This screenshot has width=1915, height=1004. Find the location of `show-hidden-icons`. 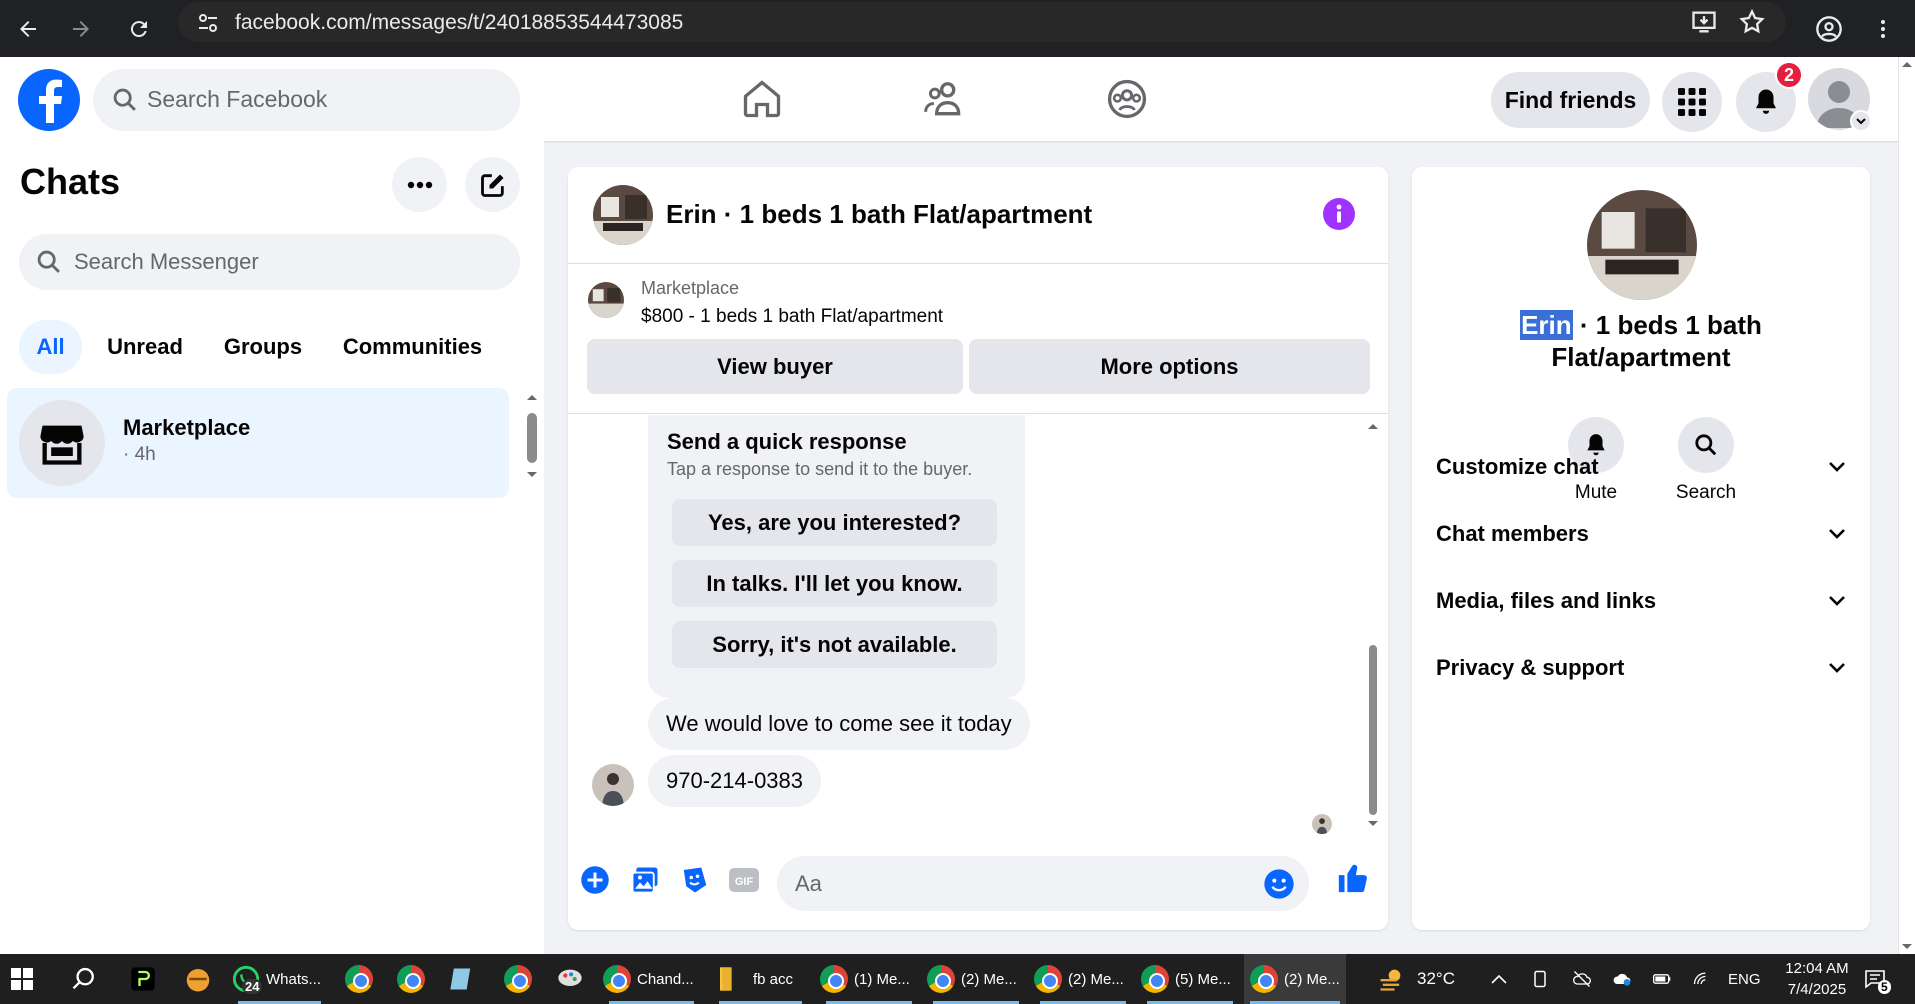

show-hidden-icons is located at coordinates (1499, 979).